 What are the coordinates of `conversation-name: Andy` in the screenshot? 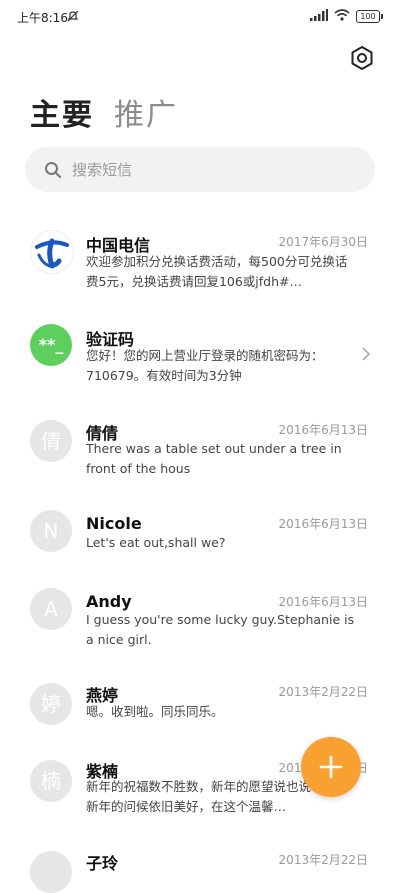 It's located at (109, 601).